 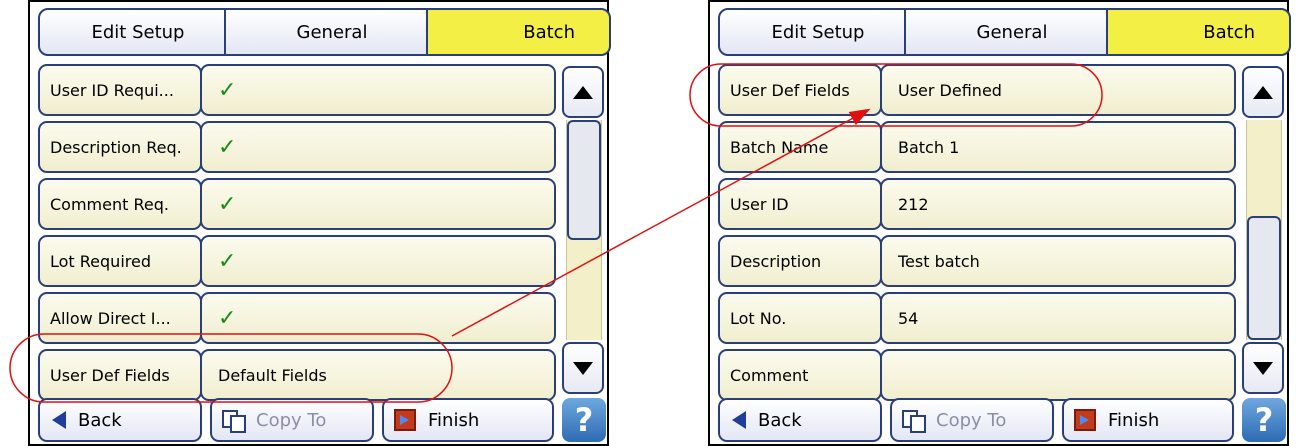 I want to click on list-item: Batch Name Batch 1, so click(x=977, y=147).